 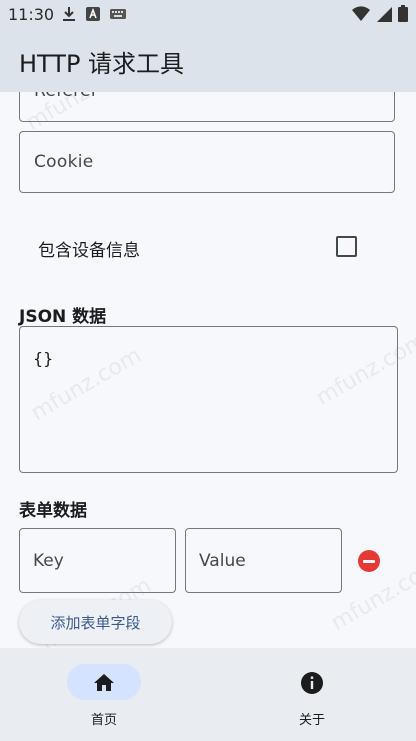 What do you see at coordinates (93, 14) in the screenshot?
I see `a-badge-icon` at bounding box center [93, 14].